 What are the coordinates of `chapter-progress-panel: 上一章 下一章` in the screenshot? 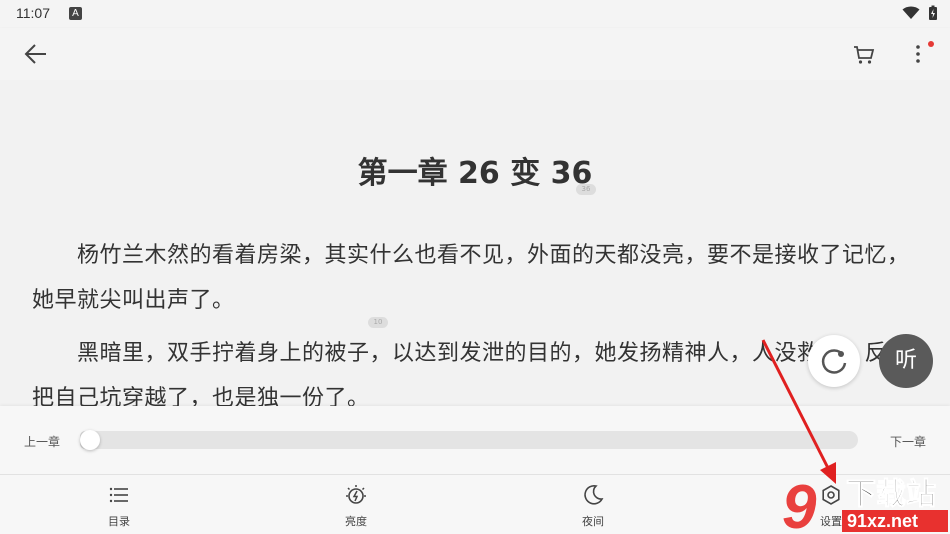 It's located at (475, 440).